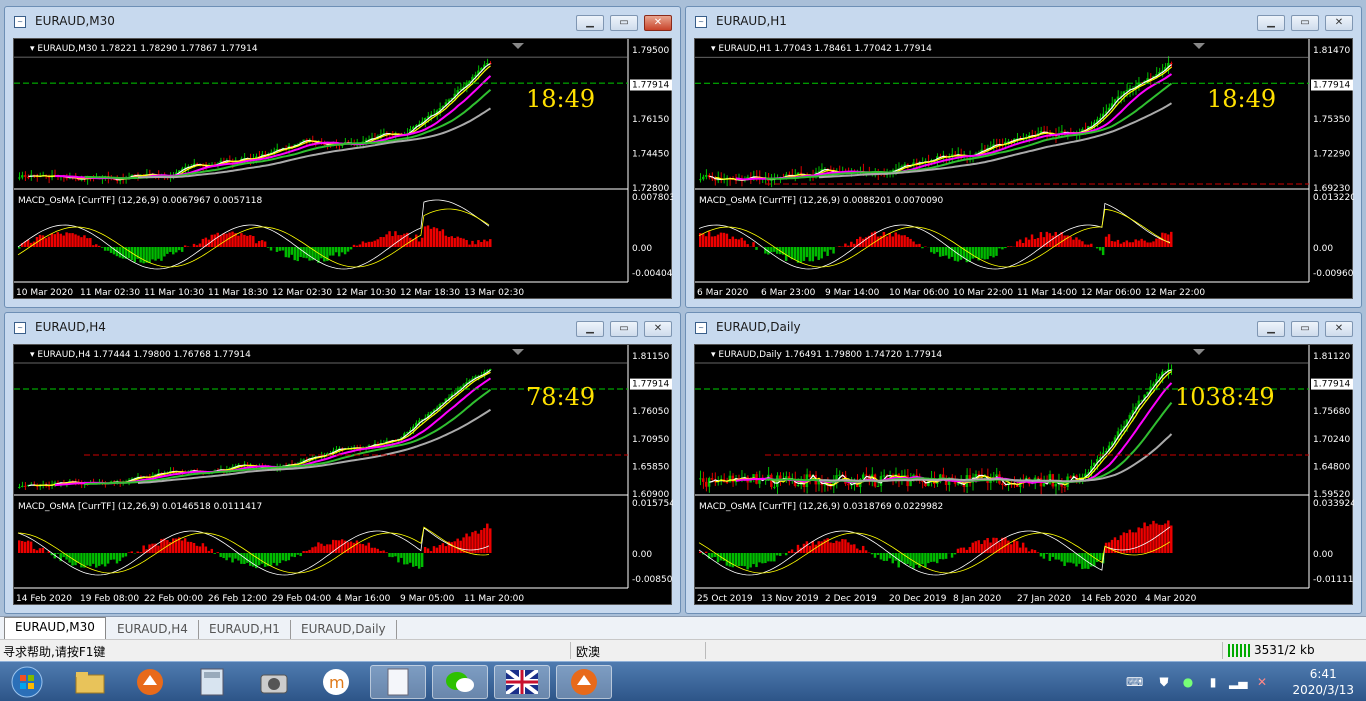 This screenshot has width=1366, height=701. Describe the element at coordinates (1164, 682) in the screenshot. I see `shield-icon: ⛊` at that location.